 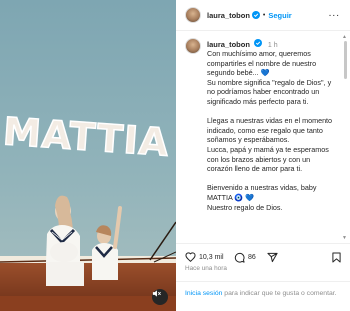 I want to click on share-icon, so click(x=272, y=257).